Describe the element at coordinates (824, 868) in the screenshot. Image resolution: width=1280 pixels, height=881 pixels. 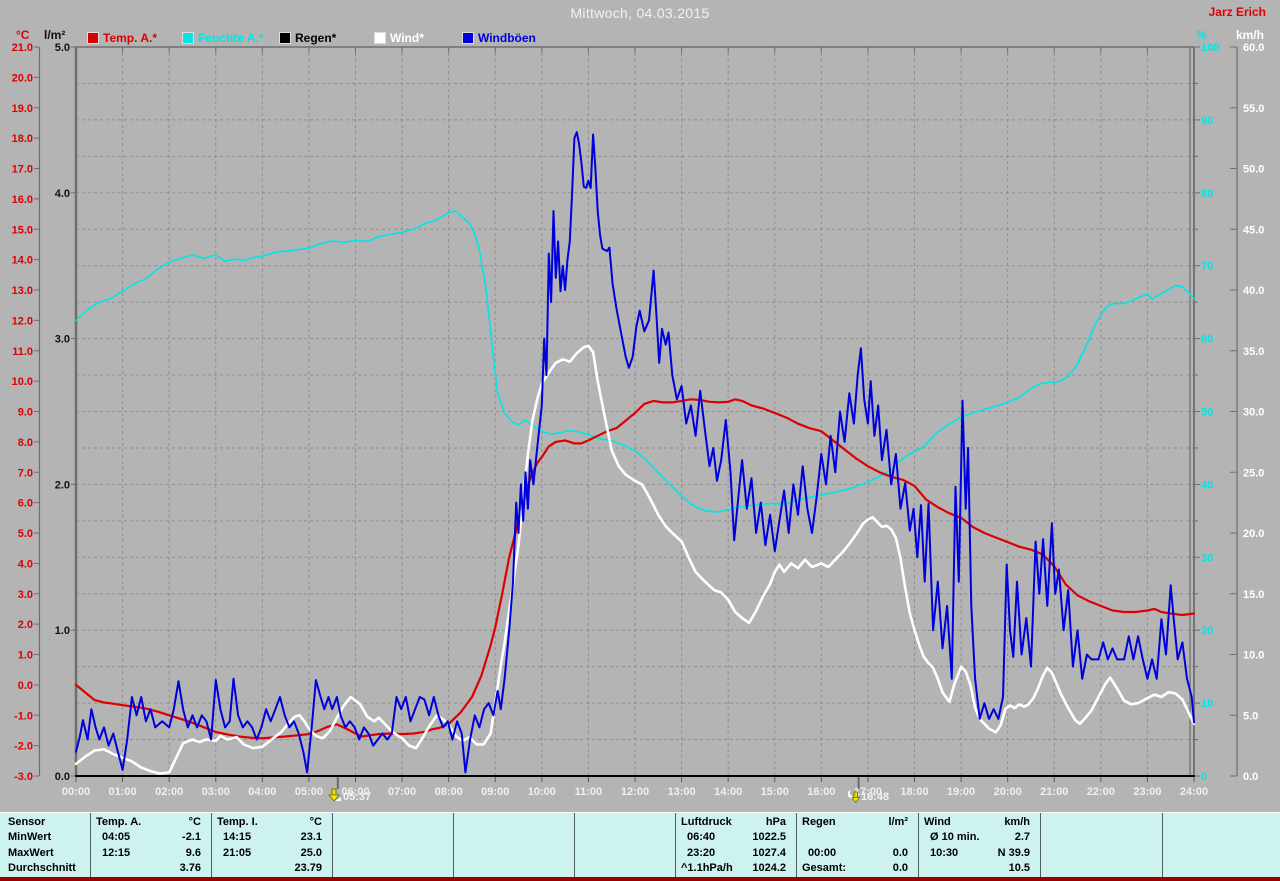
I see `avg-label: Gesamt:` at that location.